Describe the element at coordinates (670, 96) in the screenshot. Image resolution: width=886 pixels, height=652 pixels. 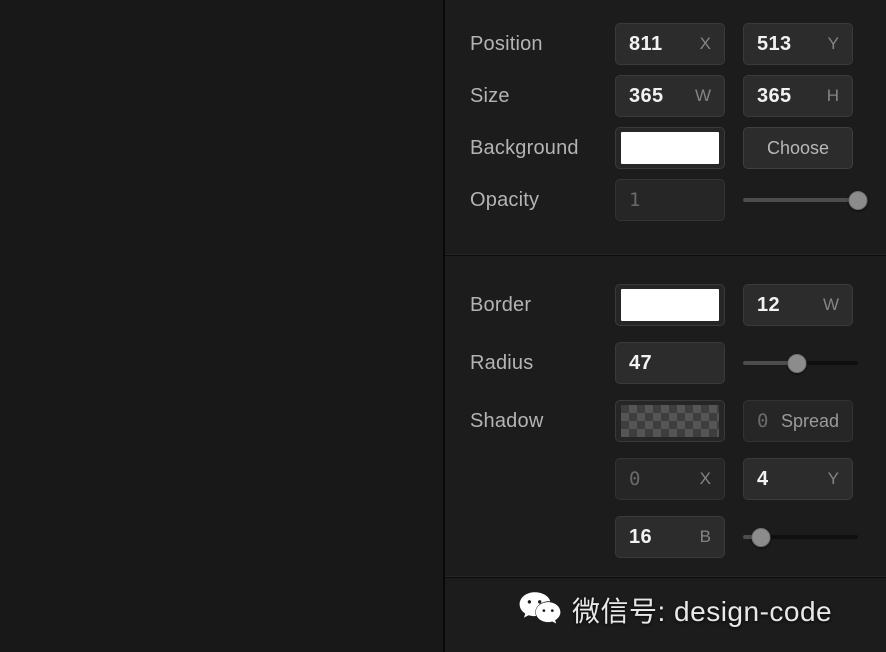
I see `size-width-input: 365 W` at that location.